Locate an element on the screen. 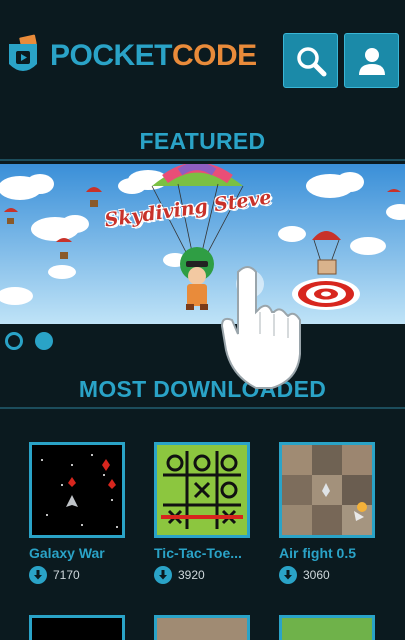 The image size is (405, 640). download-count: 3060 is located at coordinates (316, 575).